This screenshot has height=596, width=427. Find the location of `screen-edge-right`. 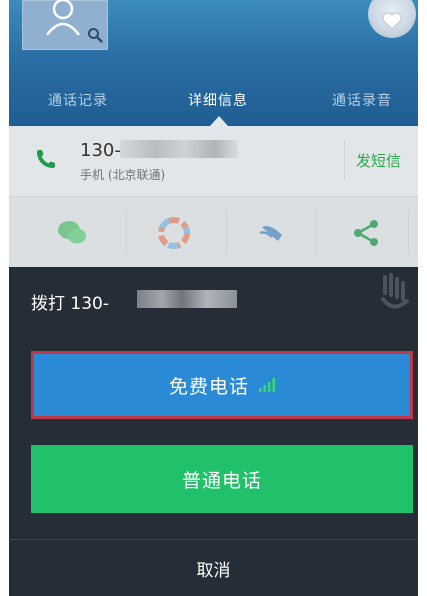

screen-edge-right is located at coordinates (422, 298).